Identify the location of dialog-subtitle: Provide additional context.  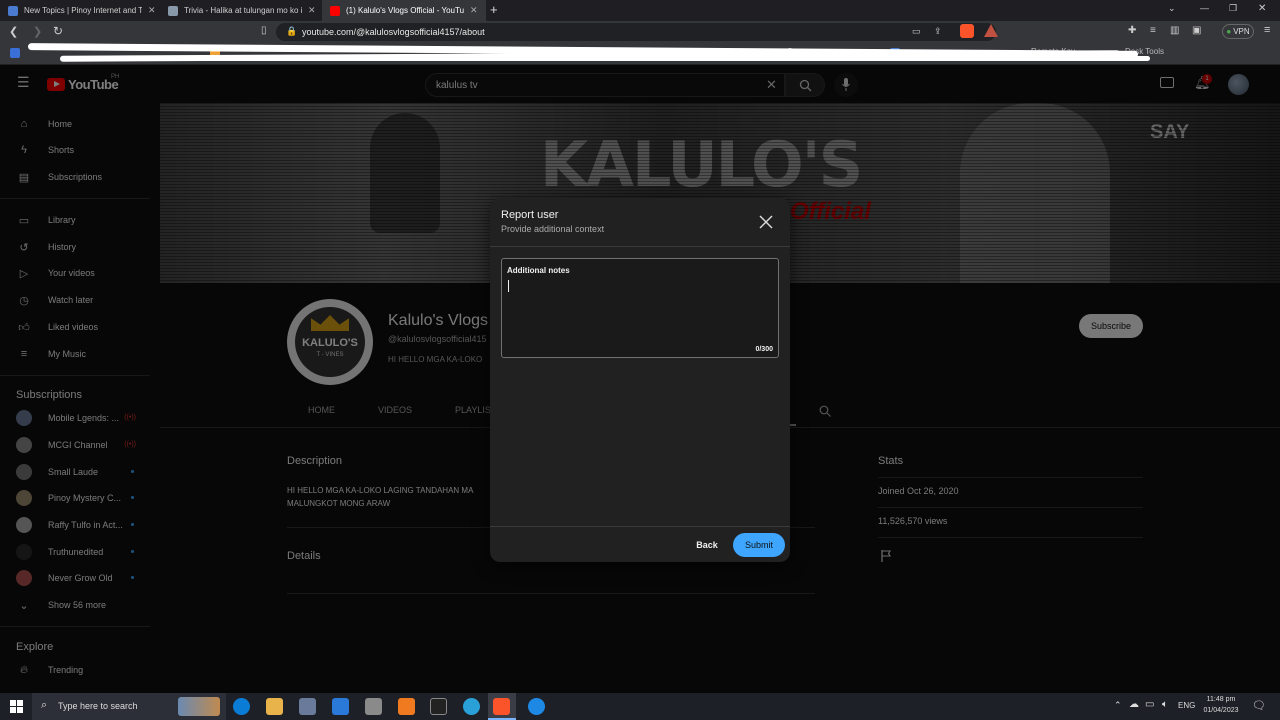
(553, 229).